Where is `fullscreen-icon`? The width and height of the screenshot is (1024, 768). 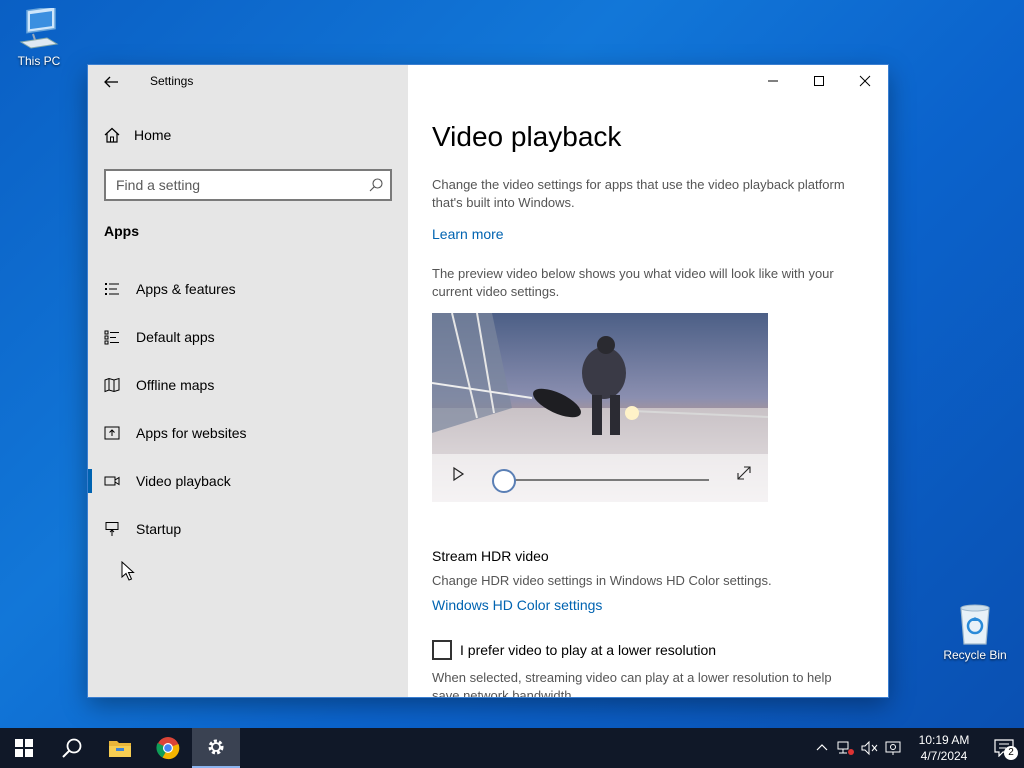
fullscreen-icon is located at coordinates (744, 473).